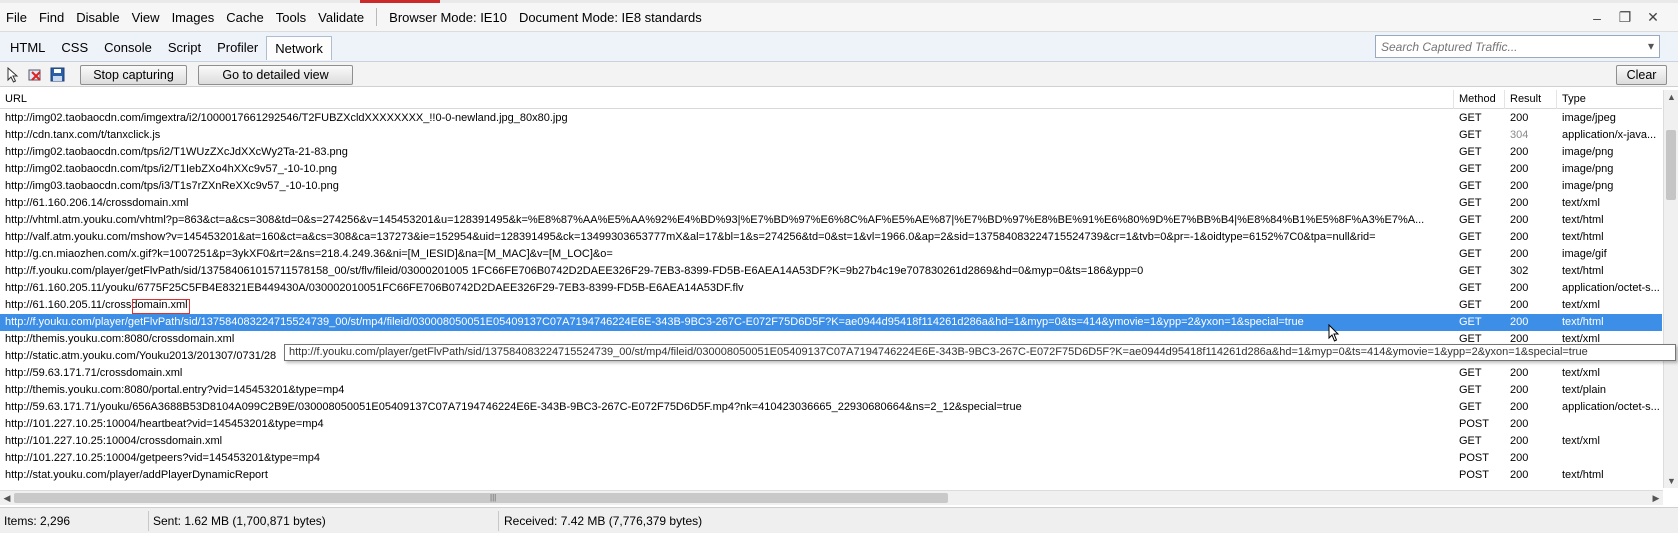 This screenshot has width=1678, height=533. What do you see at coordinates (74, 48) in the screenshot?
I see `tab-css: CSS` at bounding box center [74, 48].